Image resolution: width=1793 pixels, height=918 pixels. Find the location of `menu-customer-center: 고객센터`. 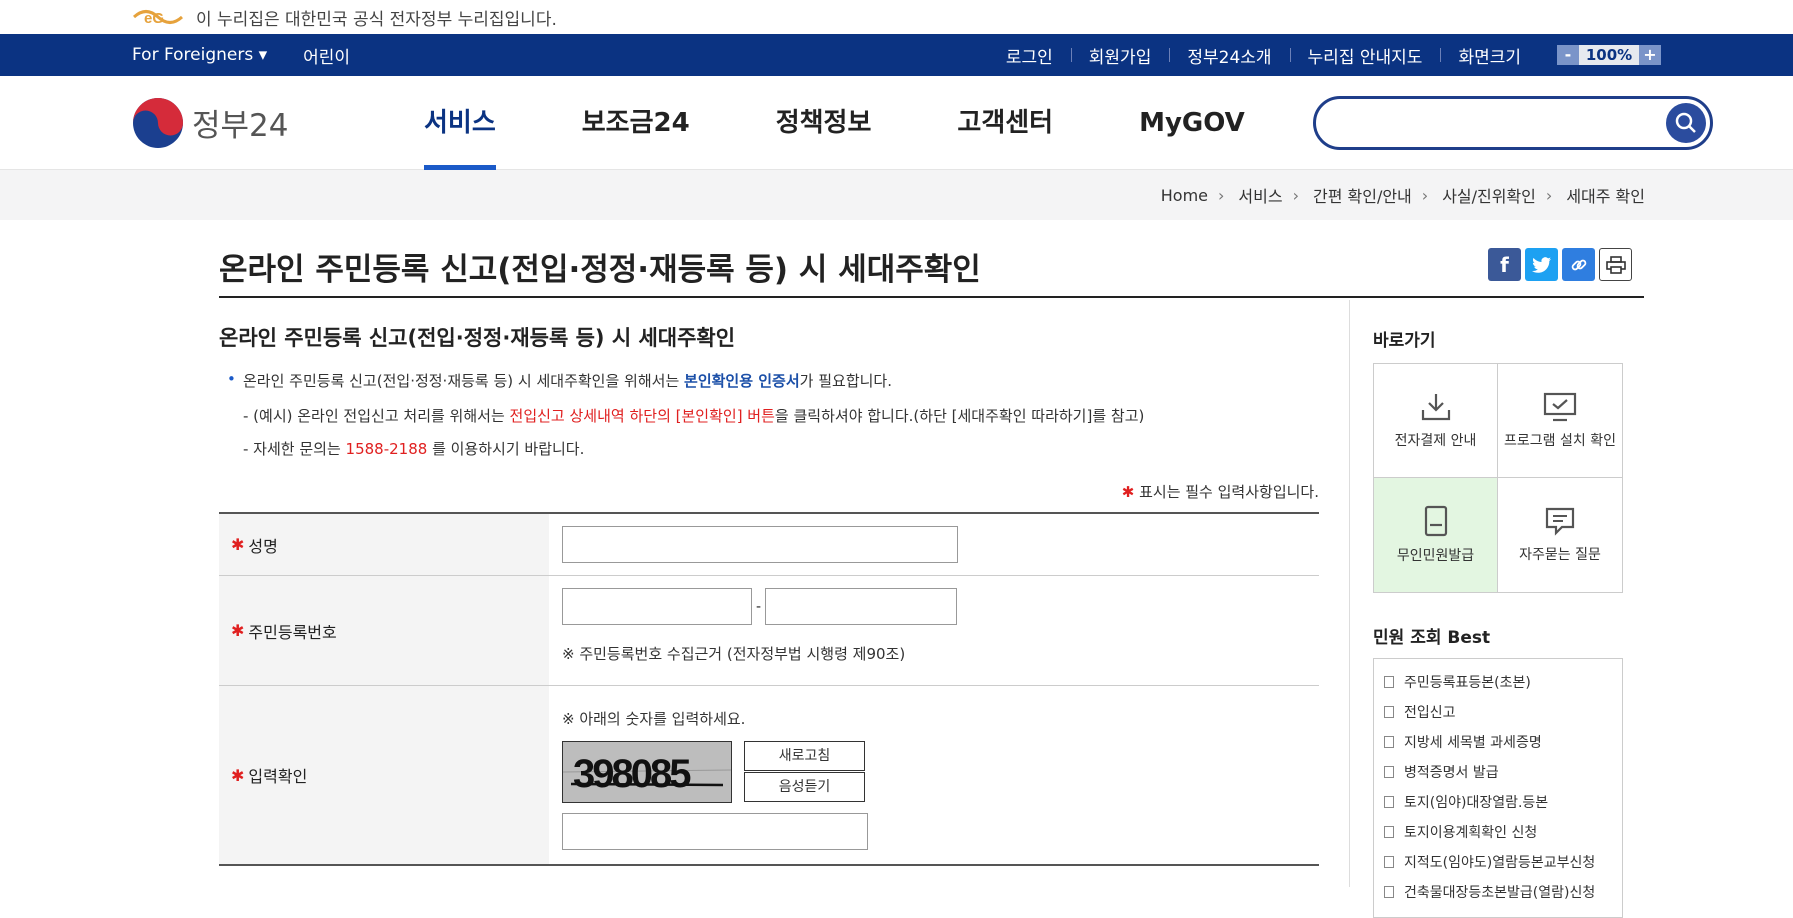

menu-customer-center: 고객센터 is located at coordinates (1005, 123).